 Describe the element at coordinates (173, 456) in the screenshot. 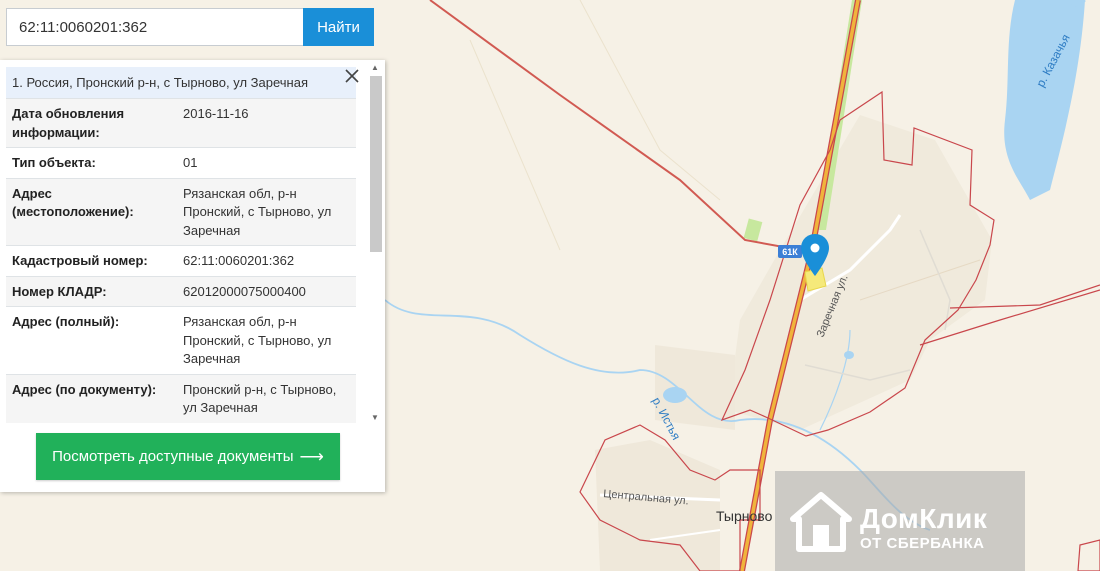

I see `view-documents-label: Посмотреть доступные документы` at that location.